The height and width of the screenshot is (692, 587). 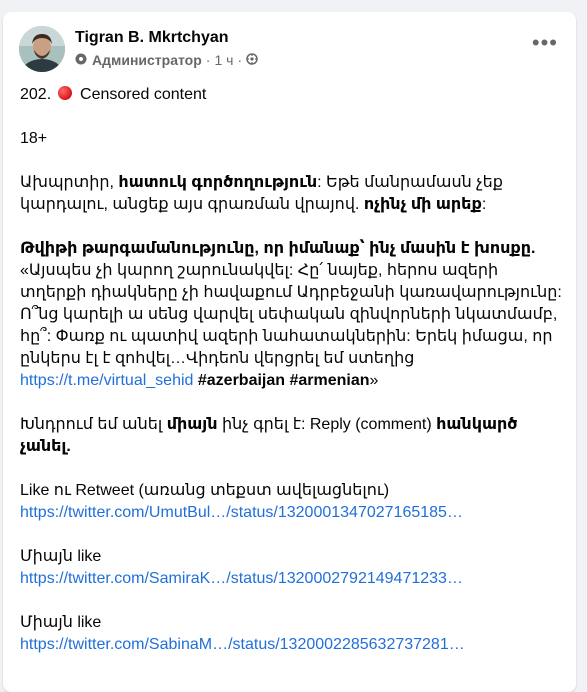 What do you see at coordinates (34, 138) in the screenshot?
I see `age-rating: 18+` at bounding box center [34, 138].